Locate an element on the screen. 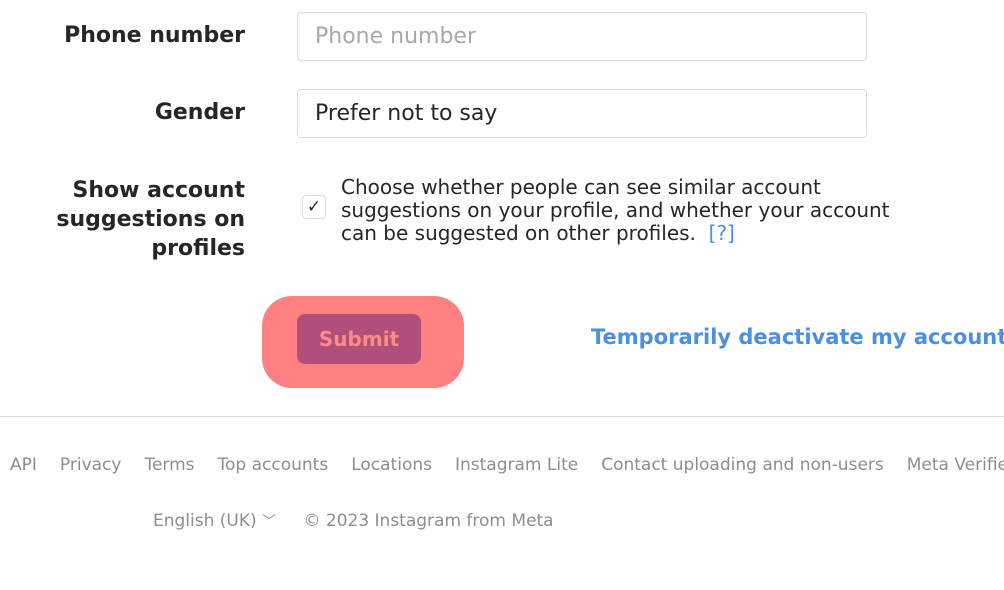  divider is located at coordinates (502, 416).